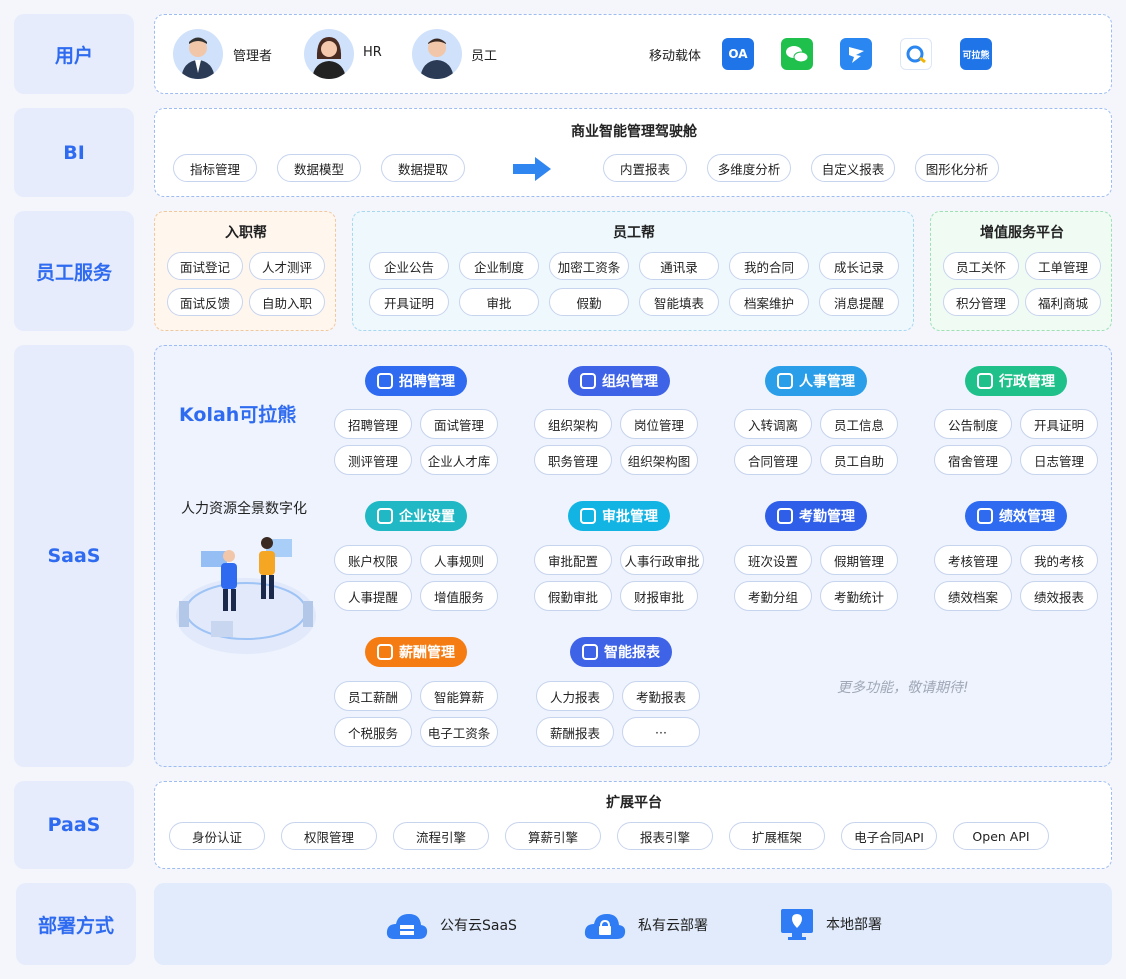 This screenshot has height=979, width=1126. Describe the element at coordinates (76, 924) in the screenshot. I see `label-deploy: 部署方式` at that location.